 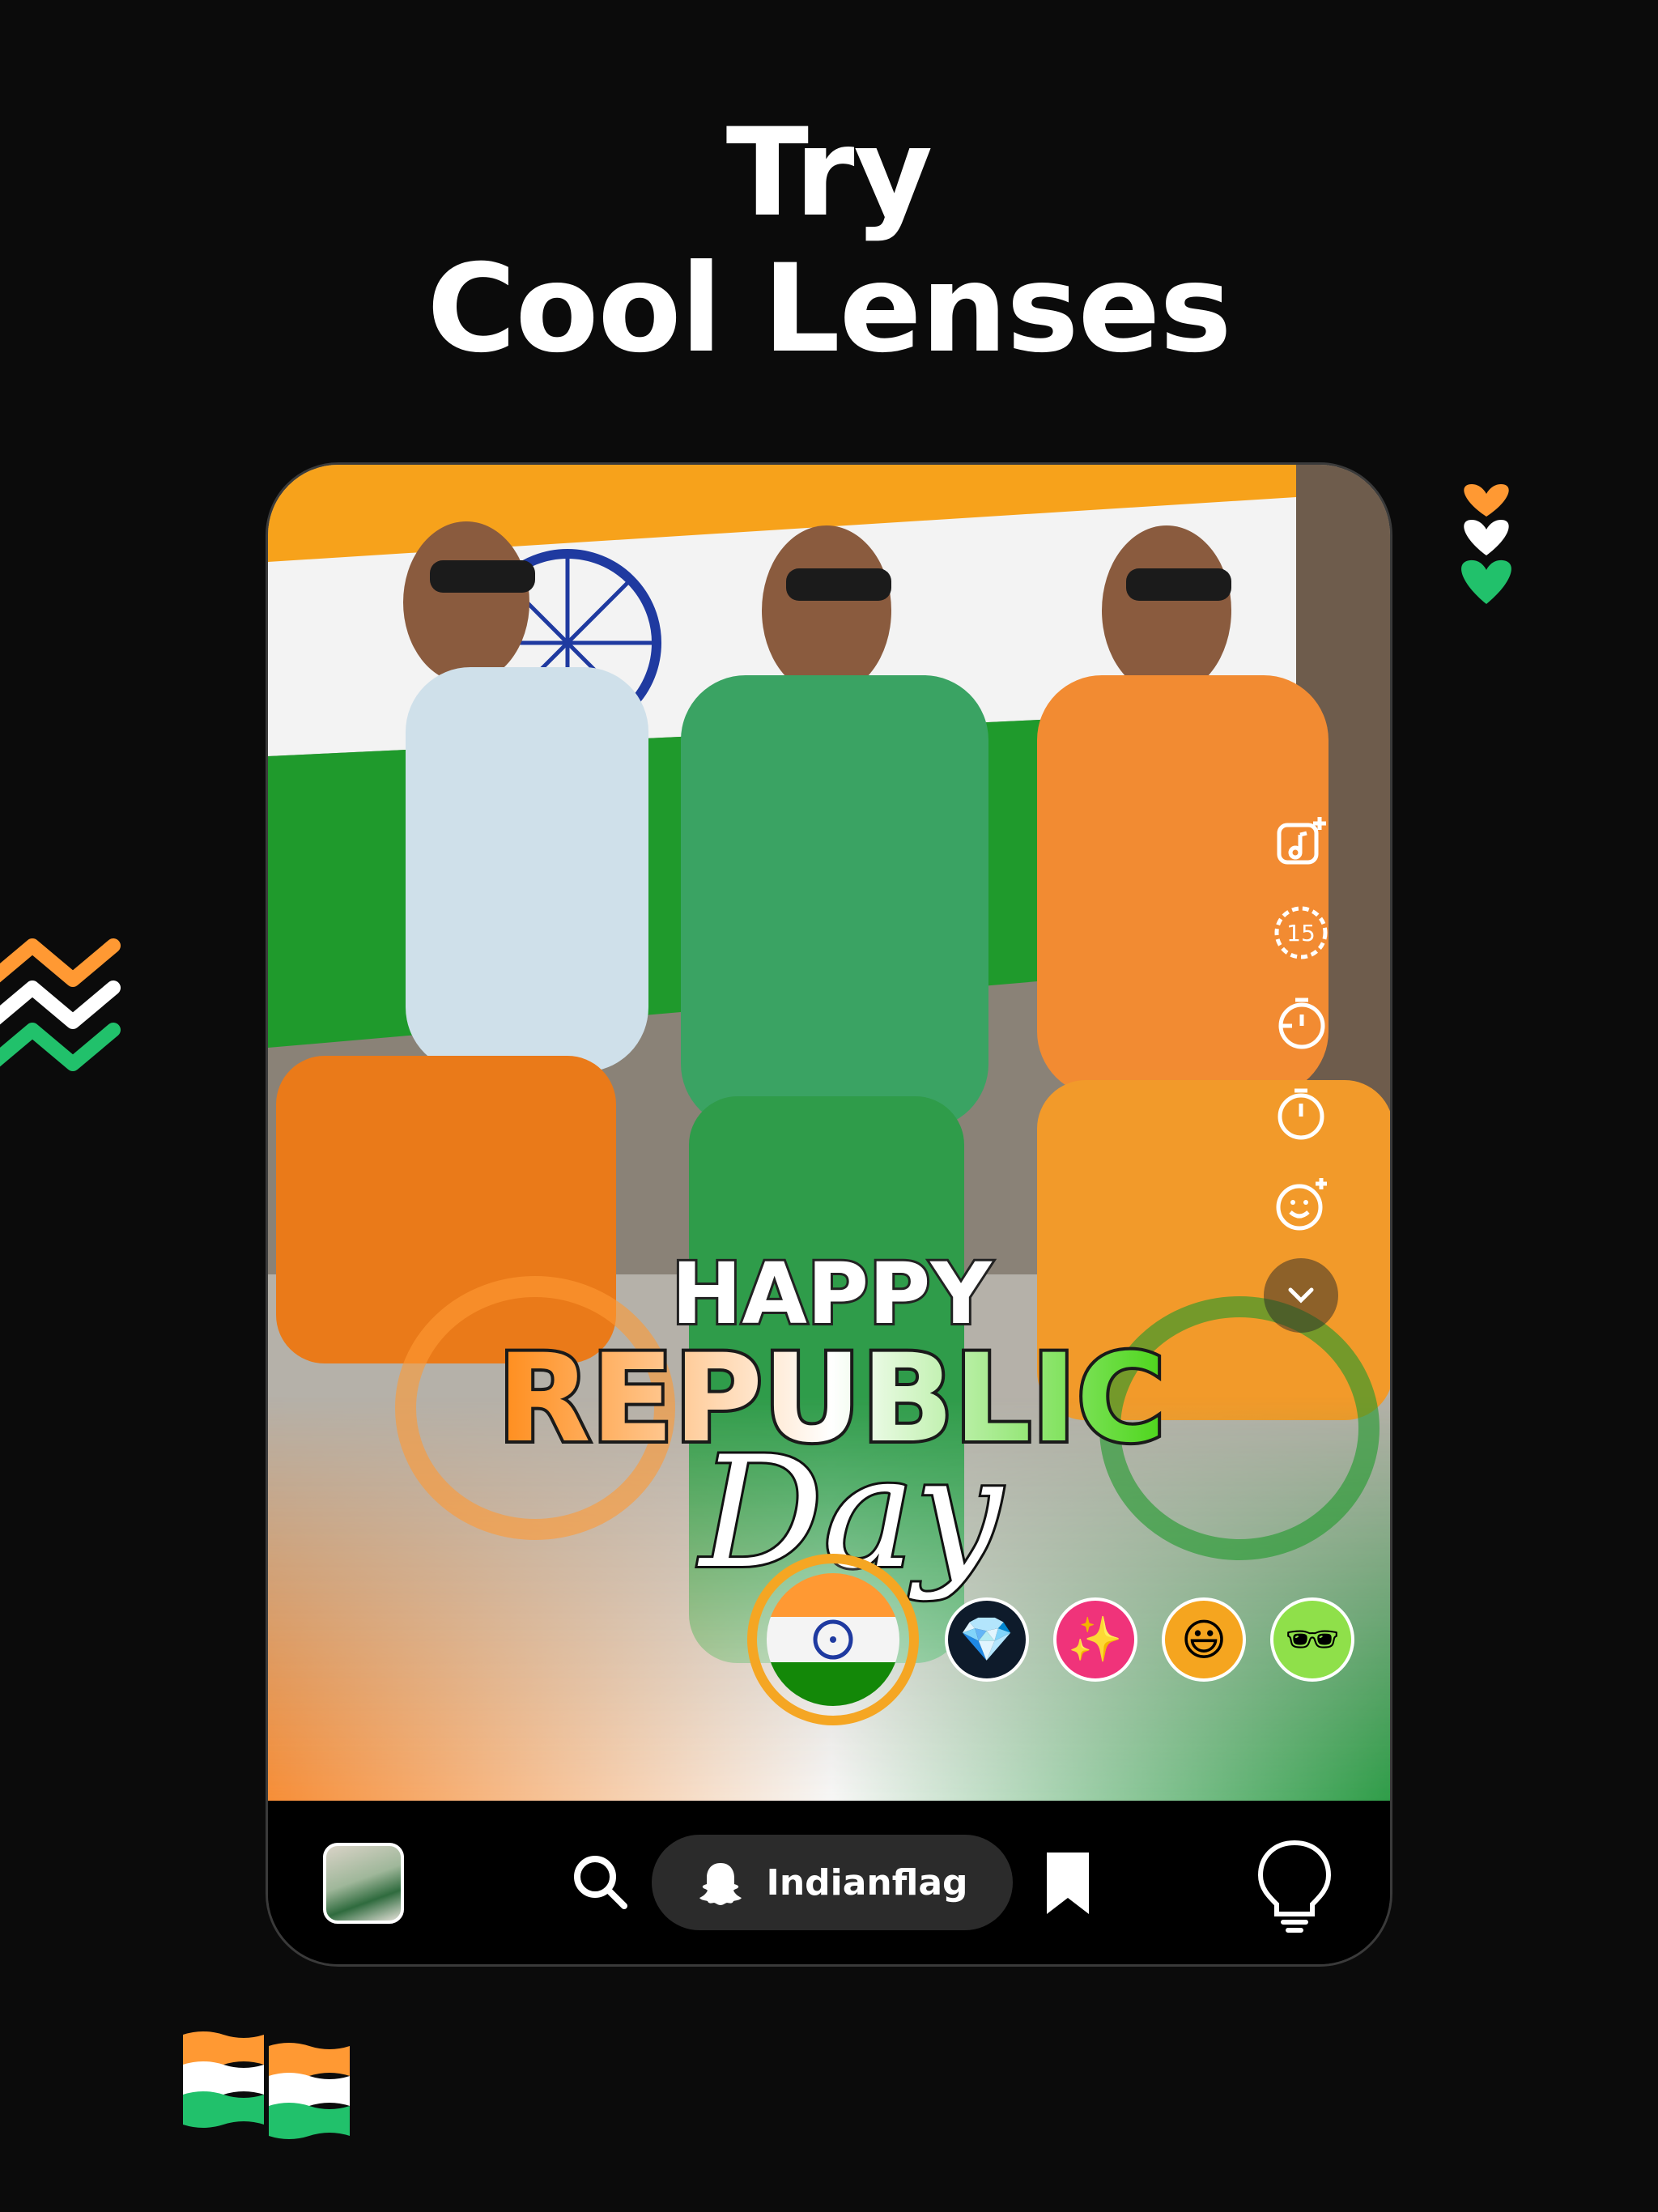 I want to click on lens-earrings-button: 💎, so click(x=987, y=1640).